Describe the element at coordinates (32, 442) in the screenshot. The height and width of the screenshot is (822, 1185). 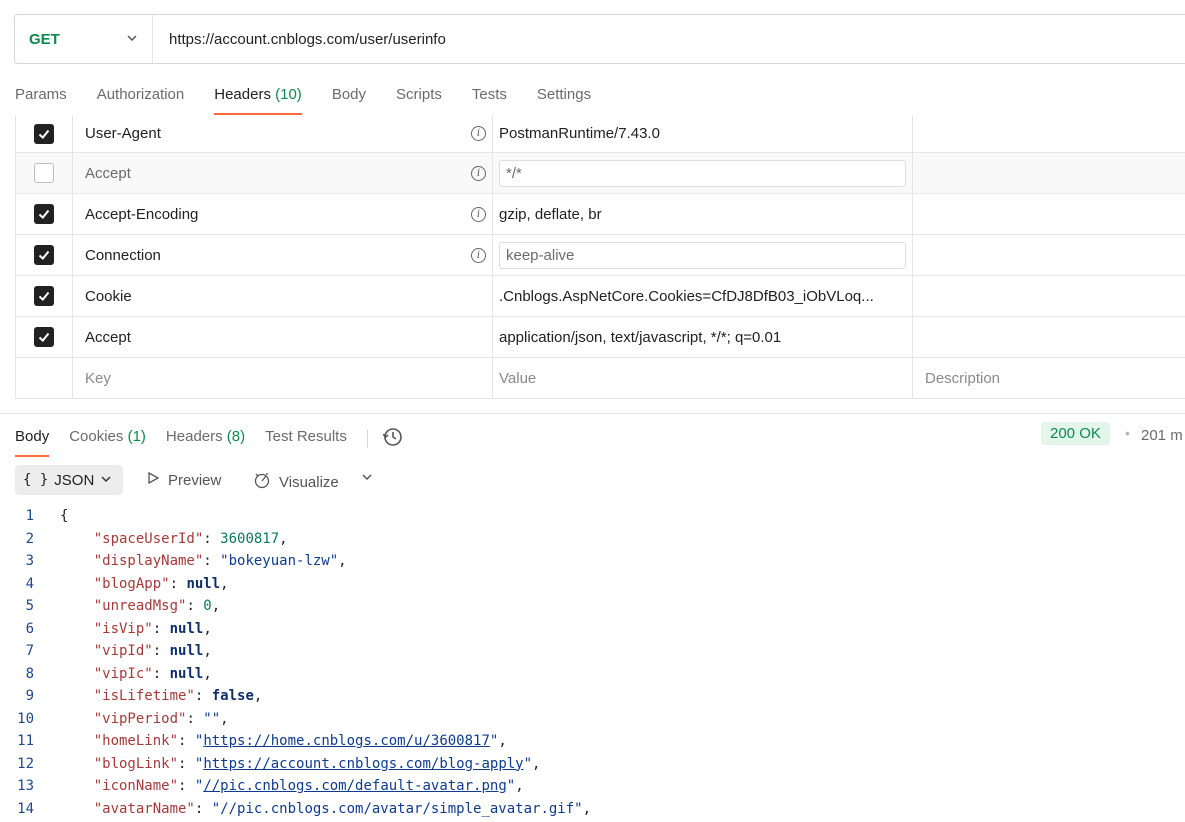
I see `tab-response-body: Body` at that location.